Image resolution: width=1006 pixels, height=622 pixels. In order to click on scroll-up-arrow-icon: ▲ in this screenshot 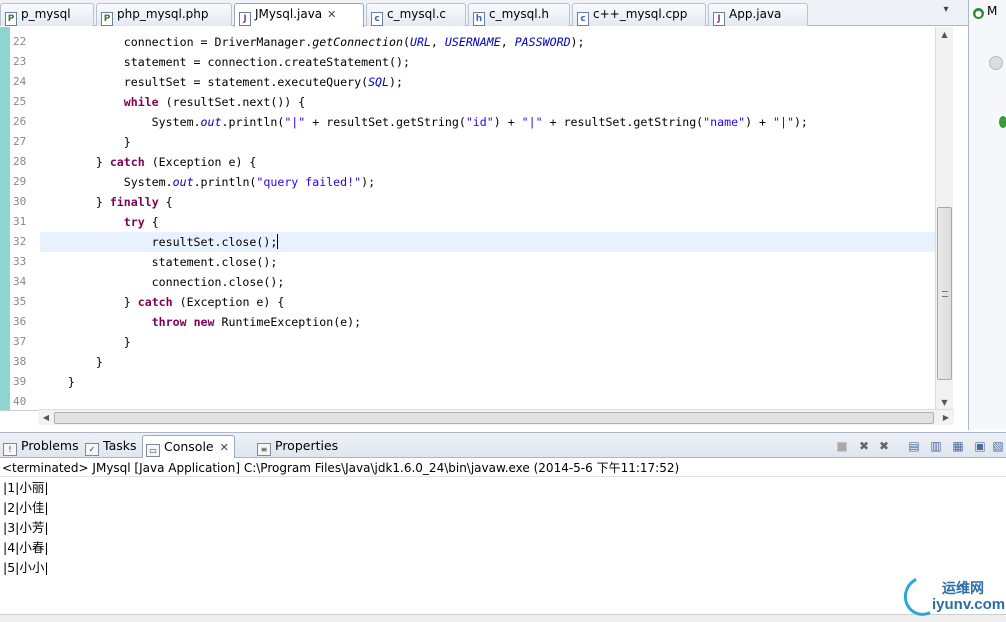, I will do `click(944, 35)`.